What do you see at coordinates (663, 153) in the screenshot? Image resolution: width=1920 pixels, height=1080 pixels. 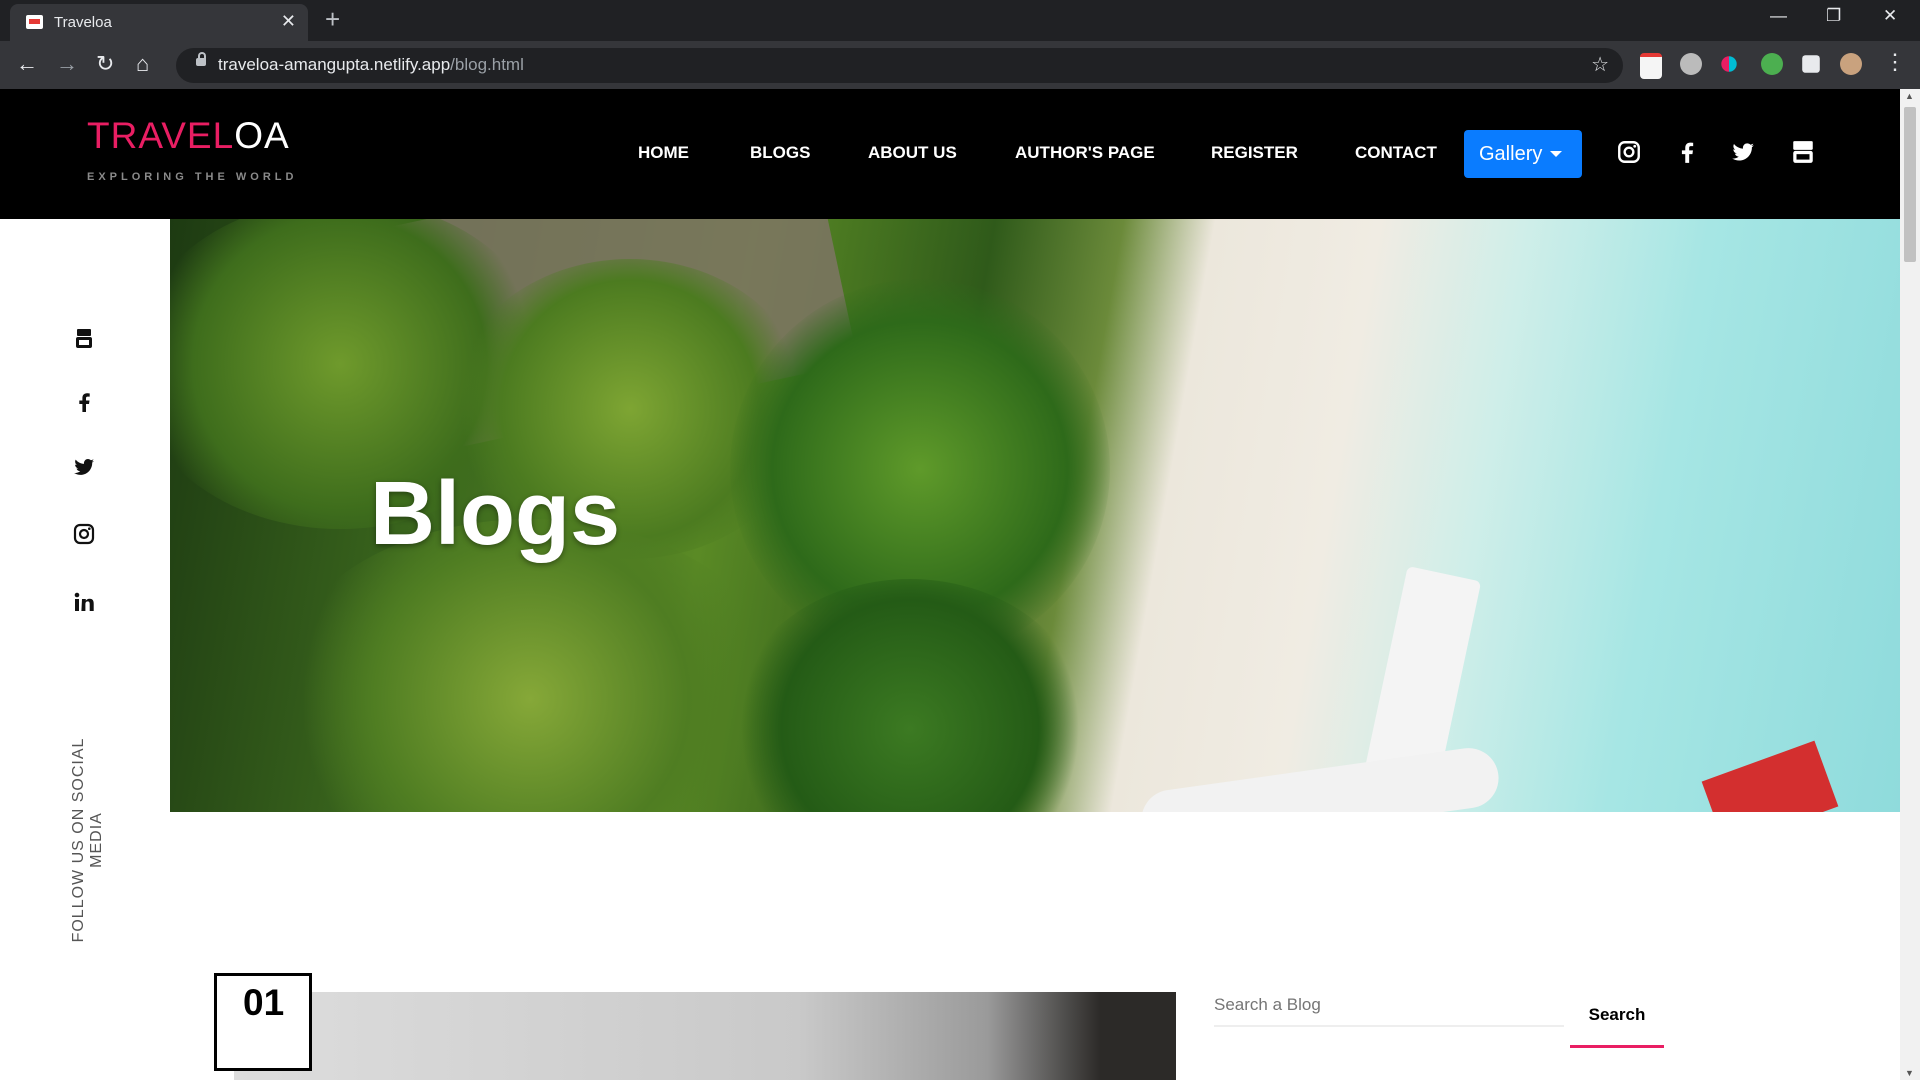 I see `nav-home: HOME` at bounding box center [663, 153].